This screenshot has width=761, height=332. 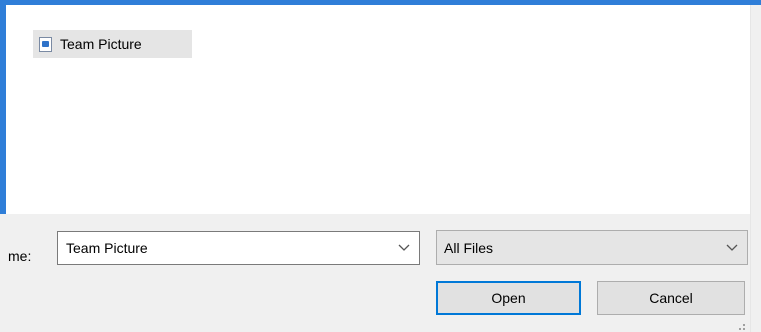 What do you see at coordinates (755, 168) in the screenshot?
I see `scrollbar-track` at bounding box center [755, 168].